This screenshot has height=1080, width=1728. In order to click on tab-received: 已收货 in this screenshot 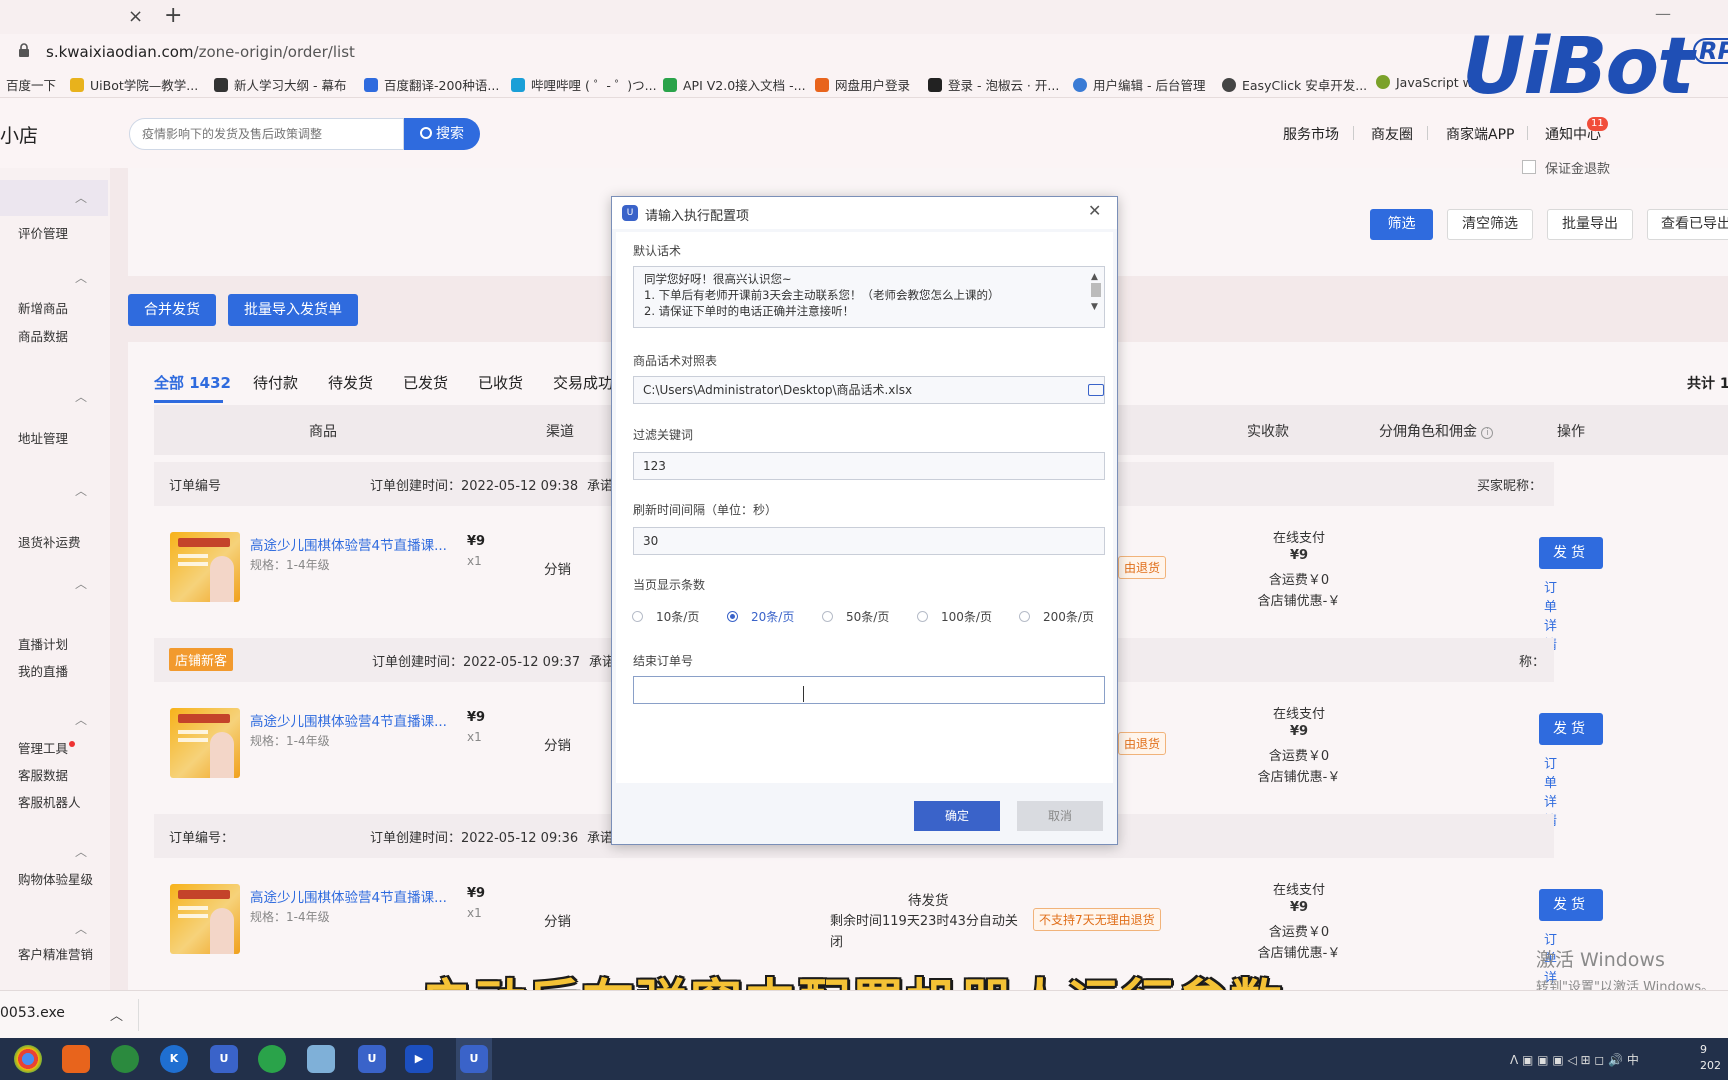, I will do `click(500, 382)`.